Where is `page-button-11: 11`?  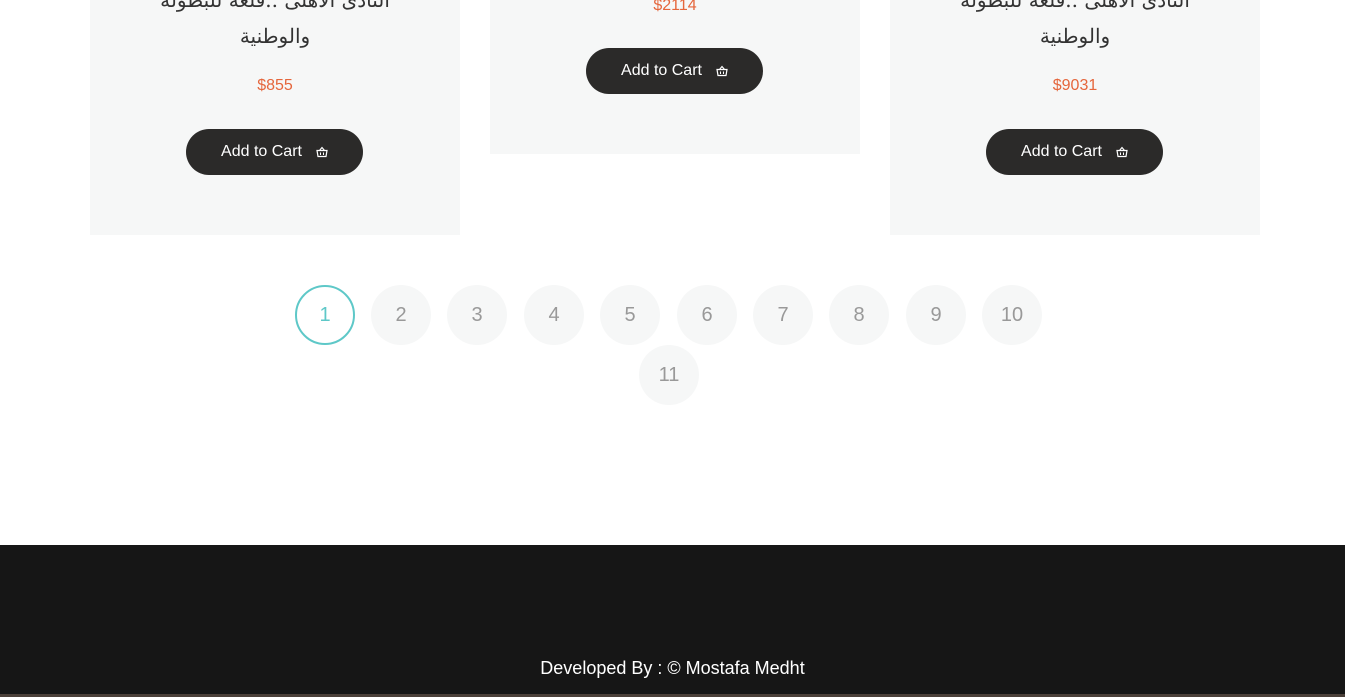
page-button-11: 11 is located at coordinates (669, 375).